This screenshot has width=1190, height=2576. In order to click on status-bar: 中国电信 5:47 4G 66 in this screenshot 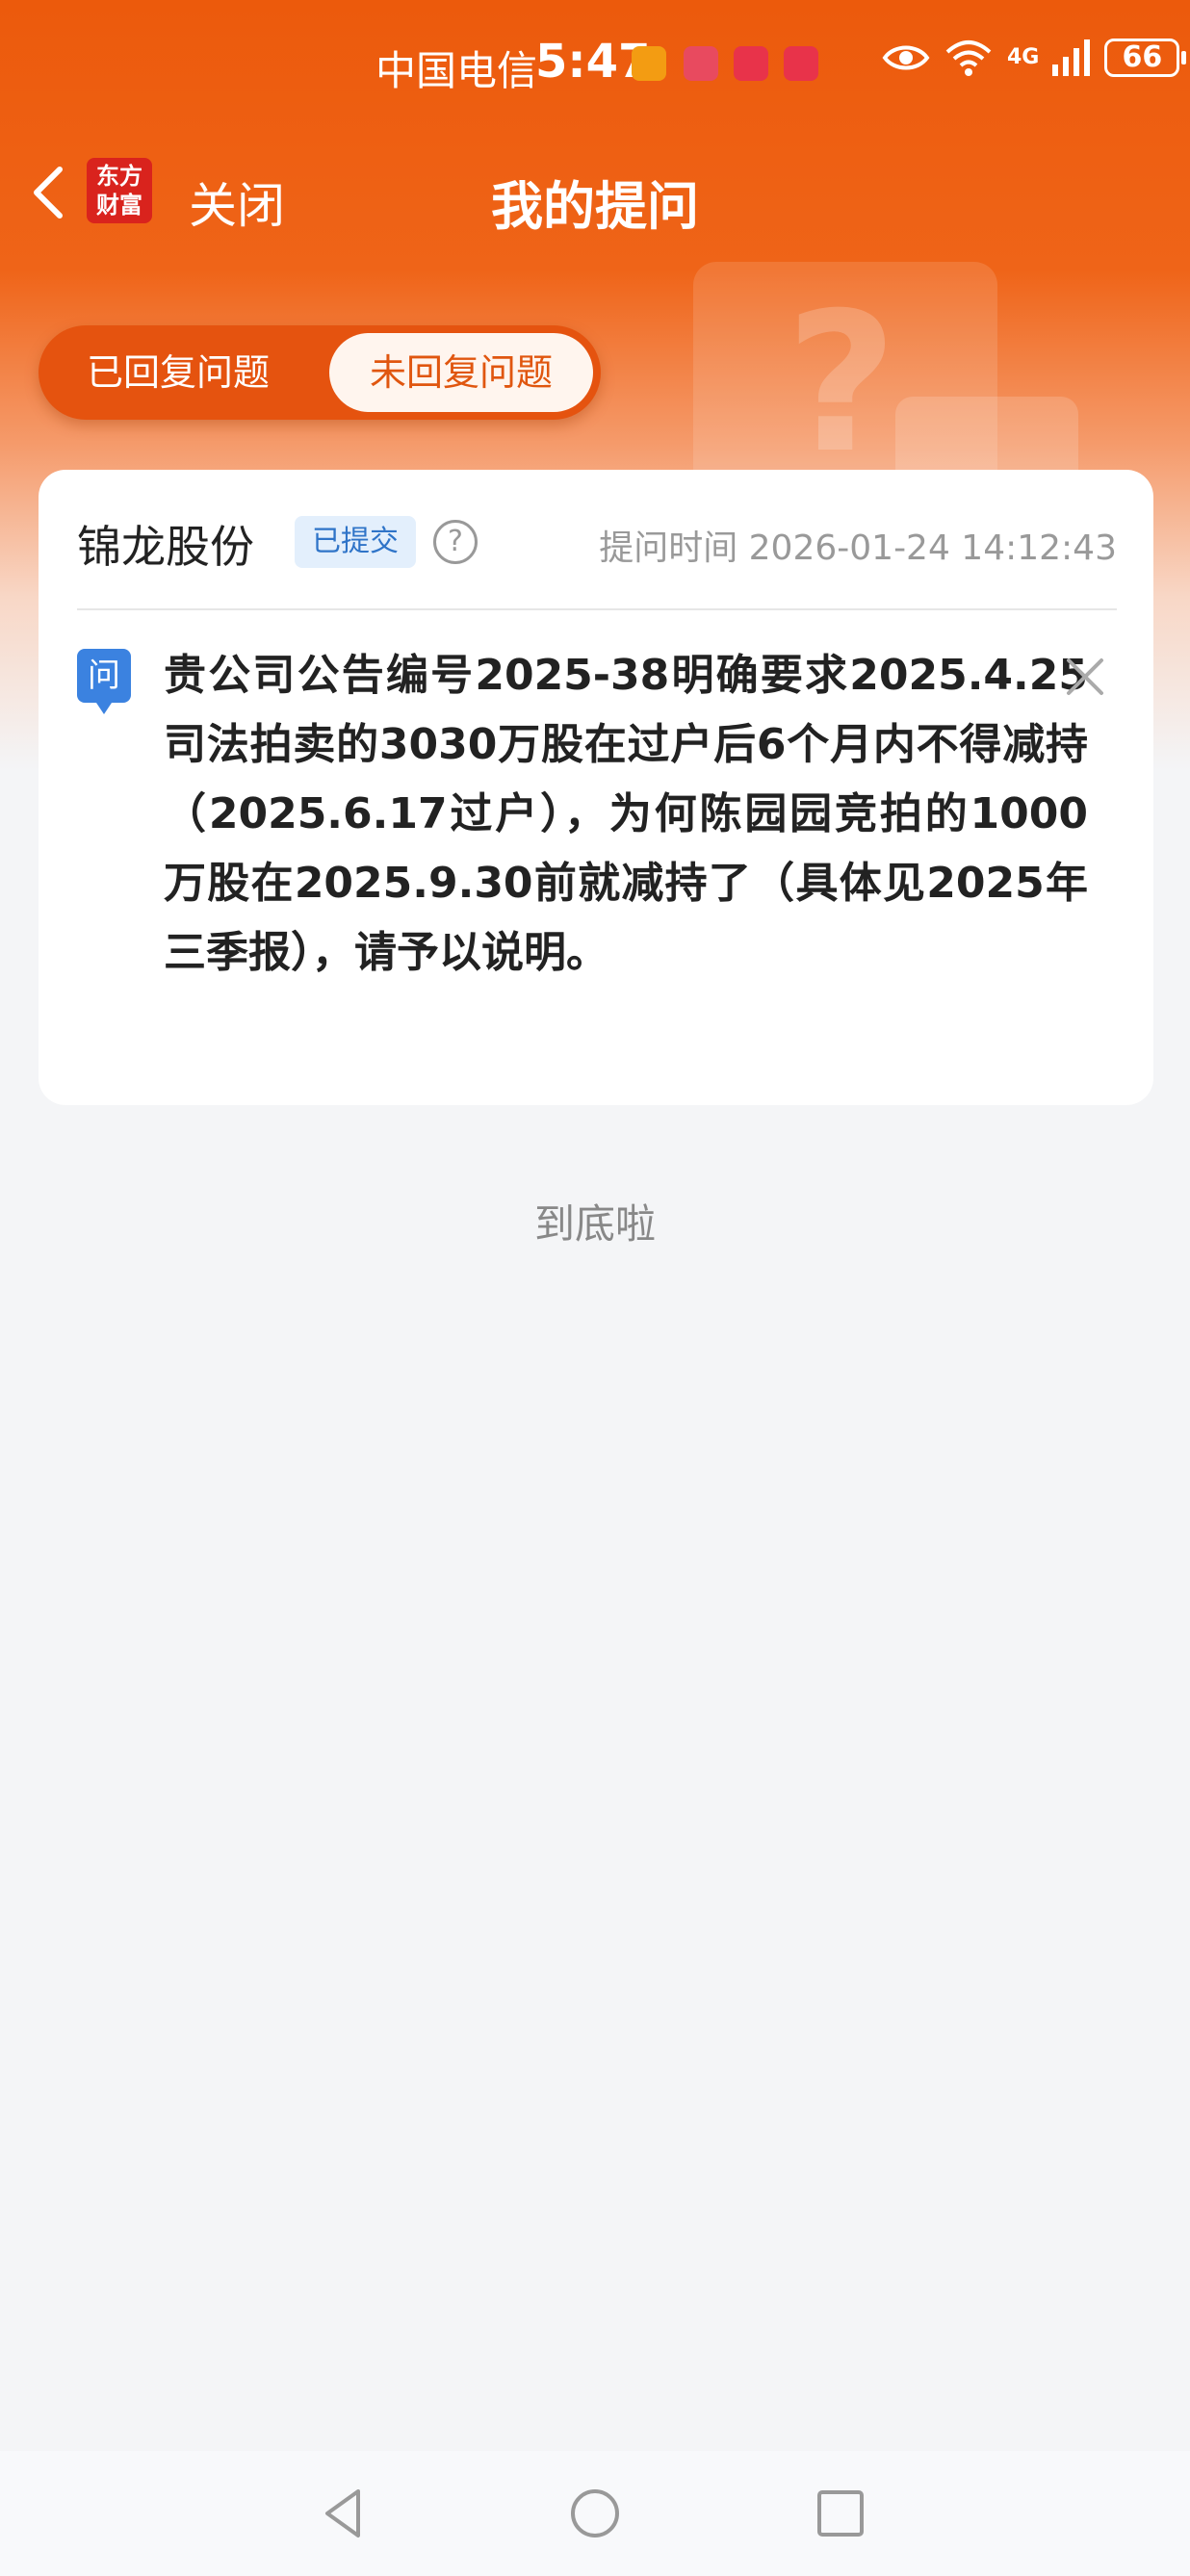, I will do `click(595, 67)`.